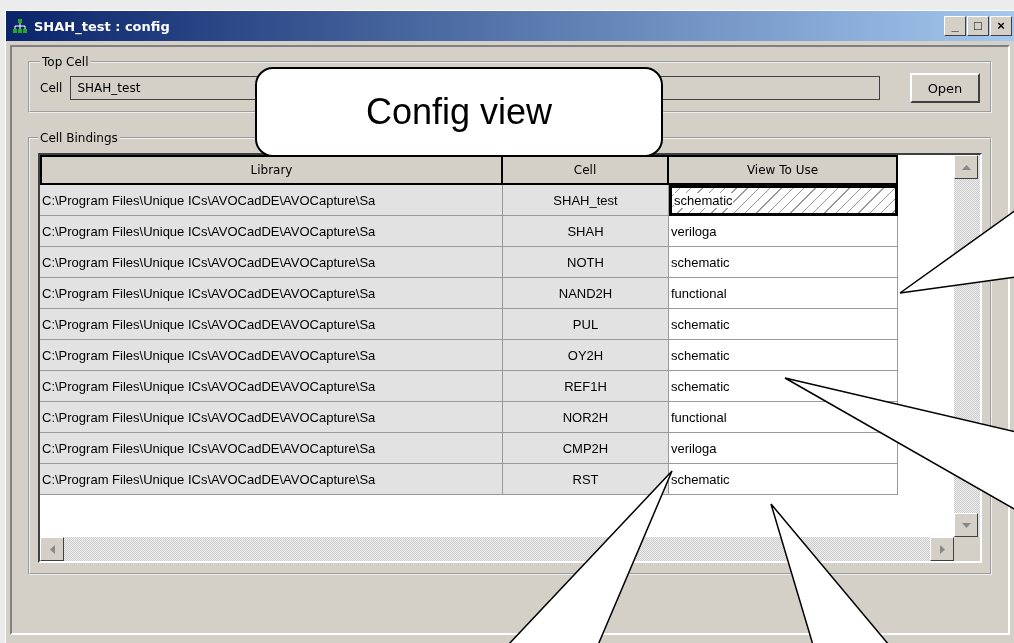  What do you see at coordinates (586, 386) in the screenshot?
I see `table-cell: REF1H` at bounding box center [586, 386].